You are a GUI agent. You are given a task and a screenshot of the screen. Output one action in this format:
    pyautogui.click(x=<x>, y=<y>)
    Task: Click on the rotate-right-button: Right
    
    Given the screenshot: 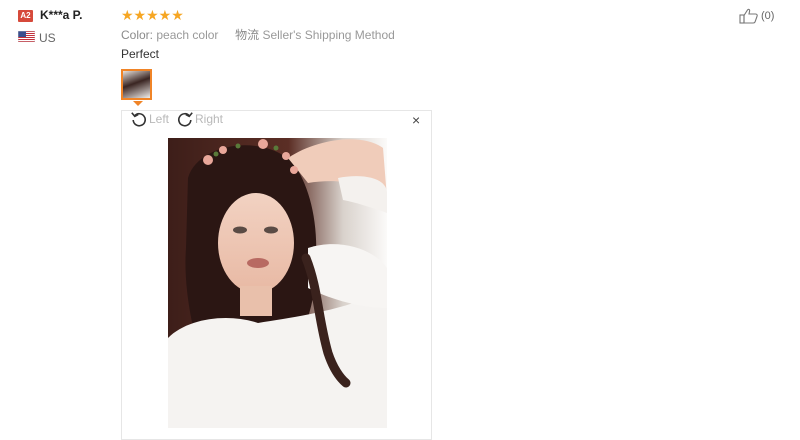 What is the action you would take?
    pyautogui.click(x=199, y=119)
    